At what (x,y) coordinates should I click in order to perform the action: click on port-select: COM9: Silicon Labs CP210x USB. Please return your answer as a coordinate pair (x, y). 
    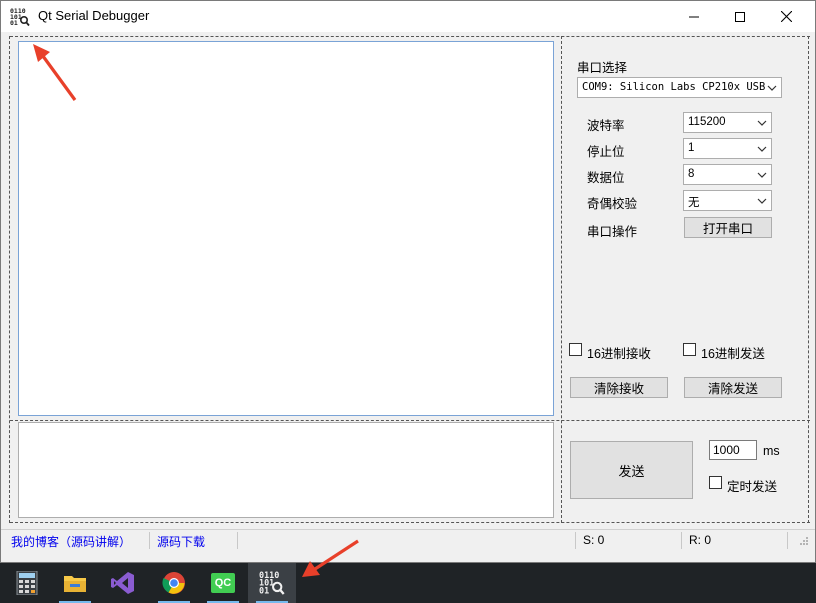
    Looking at the image, I should click on (679, 87).